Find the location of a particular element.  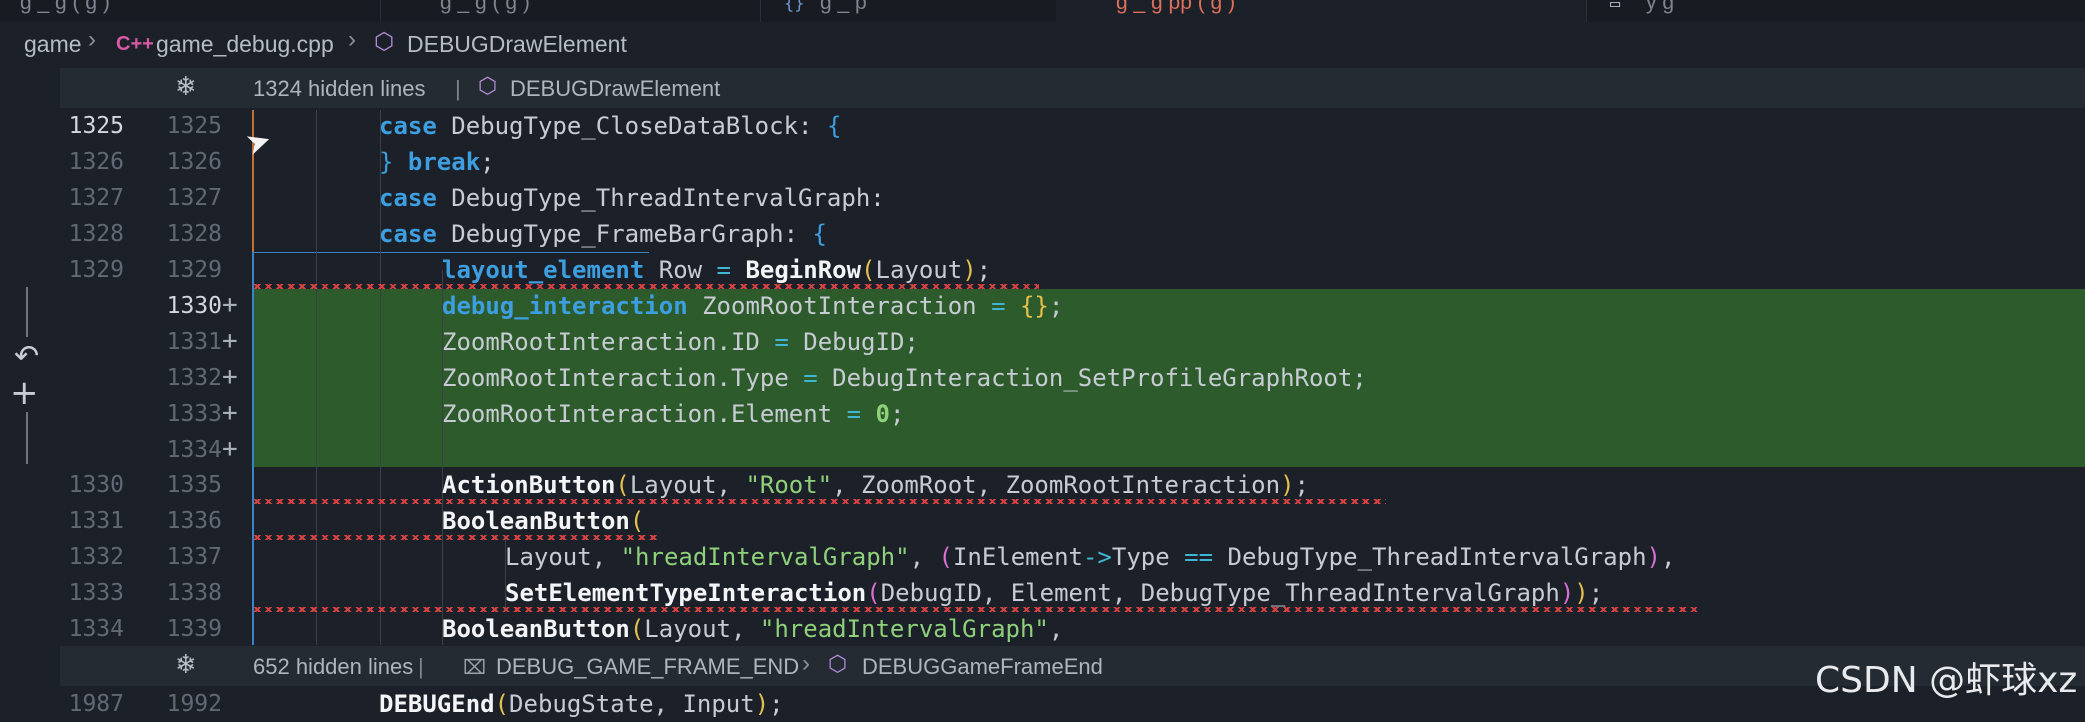

tab-label: y g is located at coordinates (1660, 7).